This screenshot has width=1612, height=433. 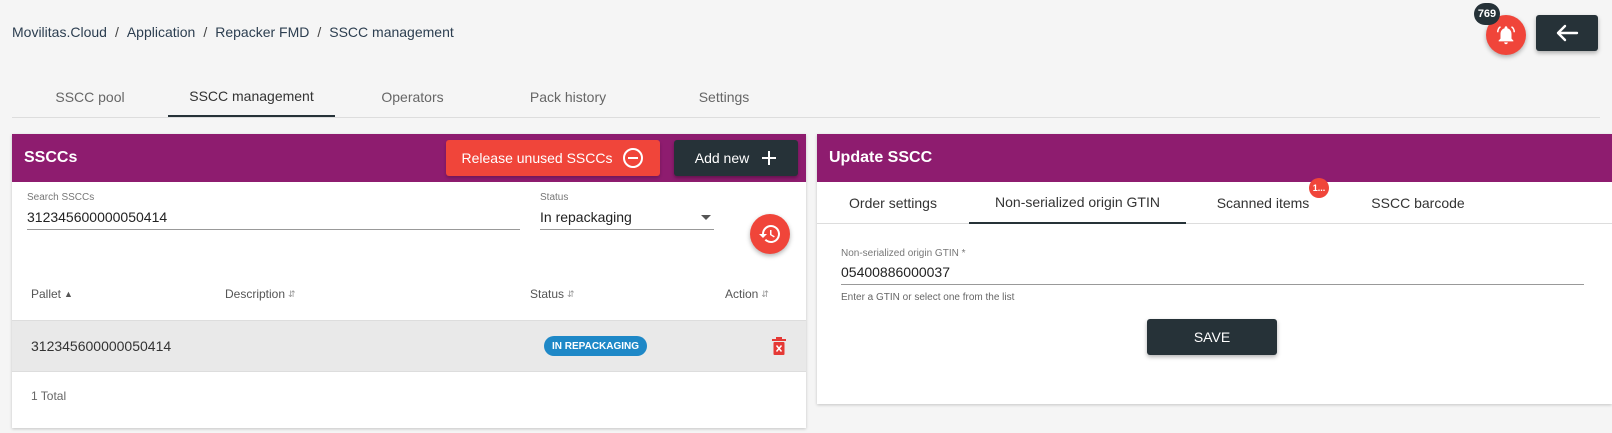 I want to click on table-row: 312345600000050414 IN REPACKAGING, so click(x=409, y=346).